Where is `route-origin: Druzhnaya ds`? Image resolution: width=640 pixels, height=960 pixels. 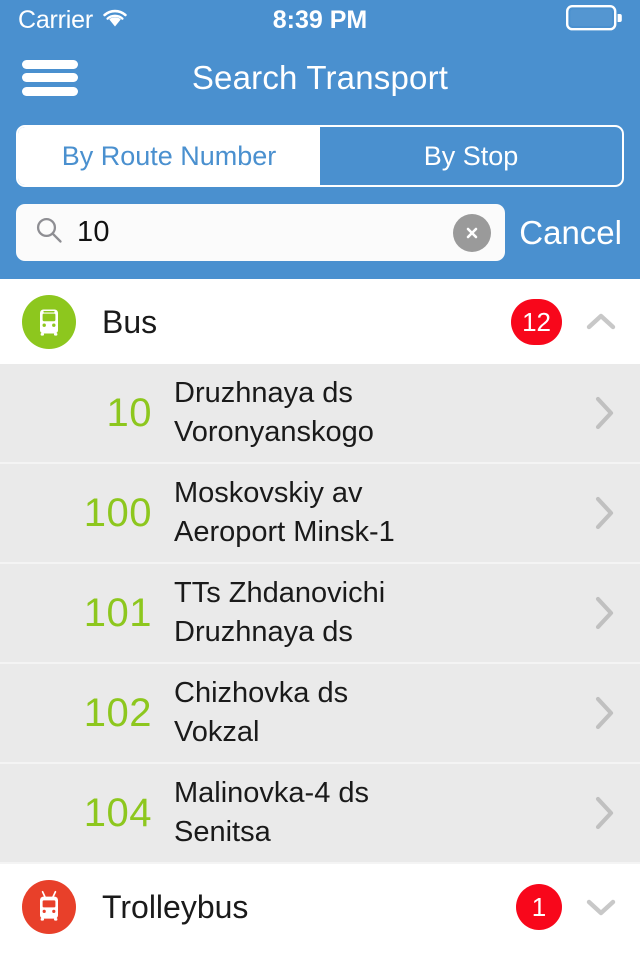 route-origin: Druzhnaya ds is located at coordinates (263, 393).